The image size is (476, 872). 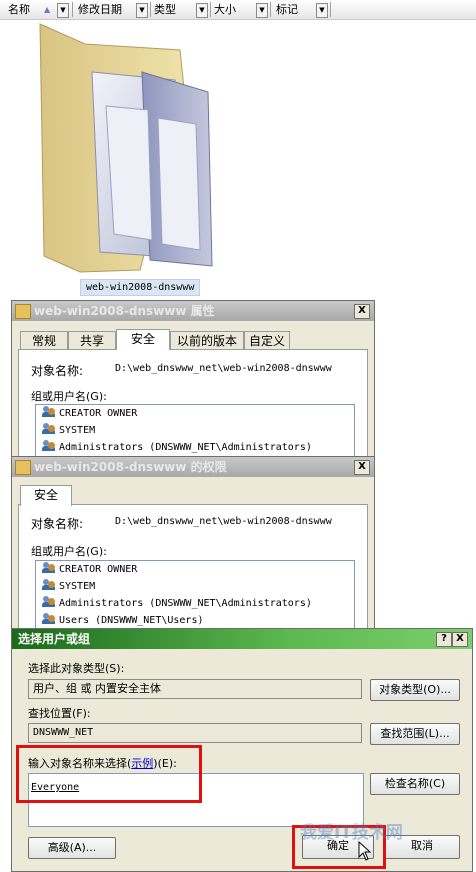 What do you see at coordinates (365, 850) in the screenshot?
I see `mouse-cursor-icon` at bounding box center [365, 850].